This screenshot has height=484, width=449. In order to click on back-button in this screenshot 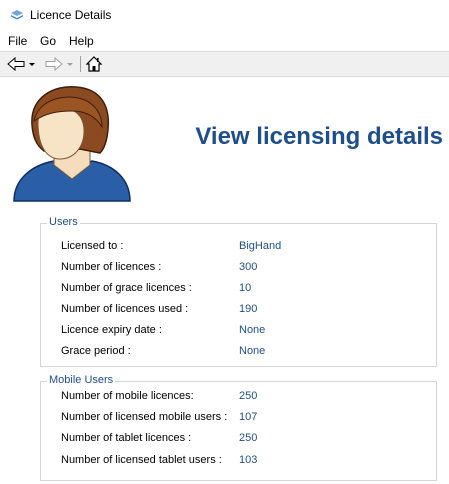, I will do `click(22, 64)`.